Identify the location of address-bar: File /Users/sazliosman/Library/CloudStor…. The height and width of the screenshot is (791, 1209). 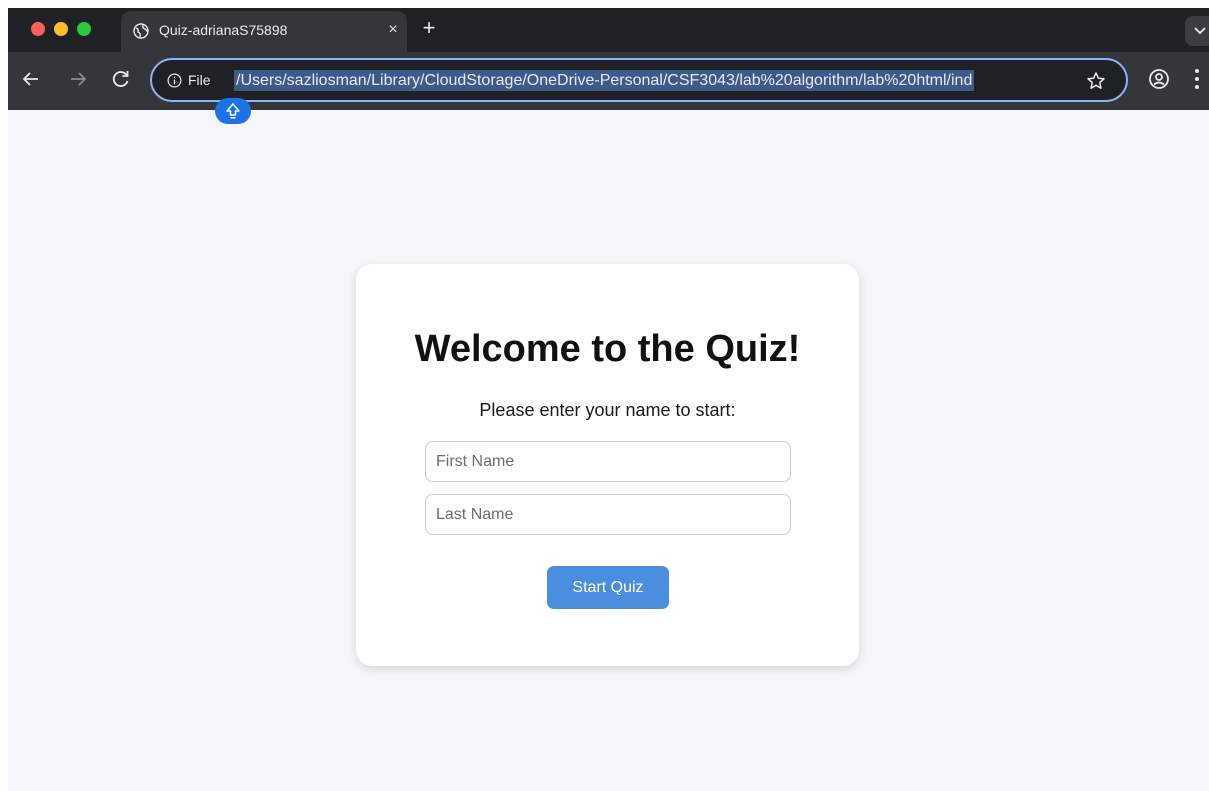
(639, 80).